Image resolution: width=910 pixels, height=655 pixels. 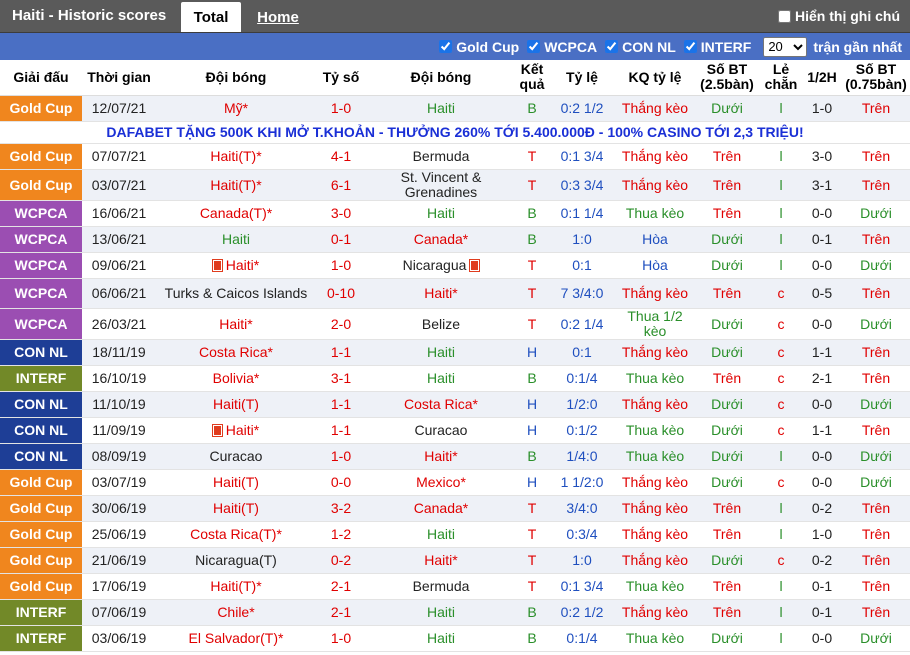 I want to click on away-team-cell: Curacao, so click(x=441, y=430).